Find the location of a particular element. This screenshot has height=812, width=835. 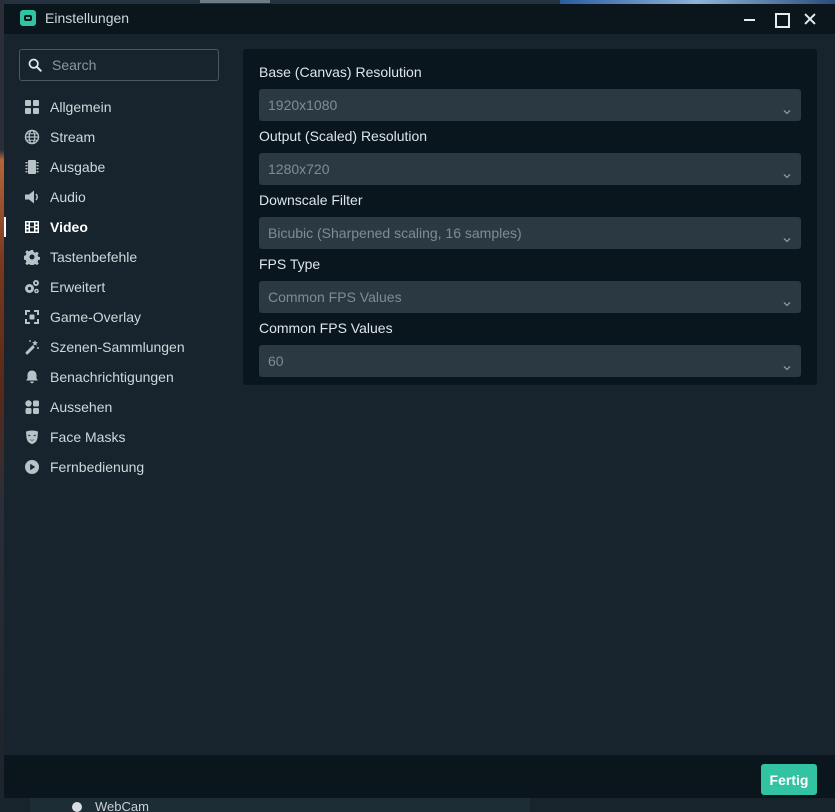

sidebar-item-tastenbefehle: Tastenbefehle is located at coordinates (121, 257).